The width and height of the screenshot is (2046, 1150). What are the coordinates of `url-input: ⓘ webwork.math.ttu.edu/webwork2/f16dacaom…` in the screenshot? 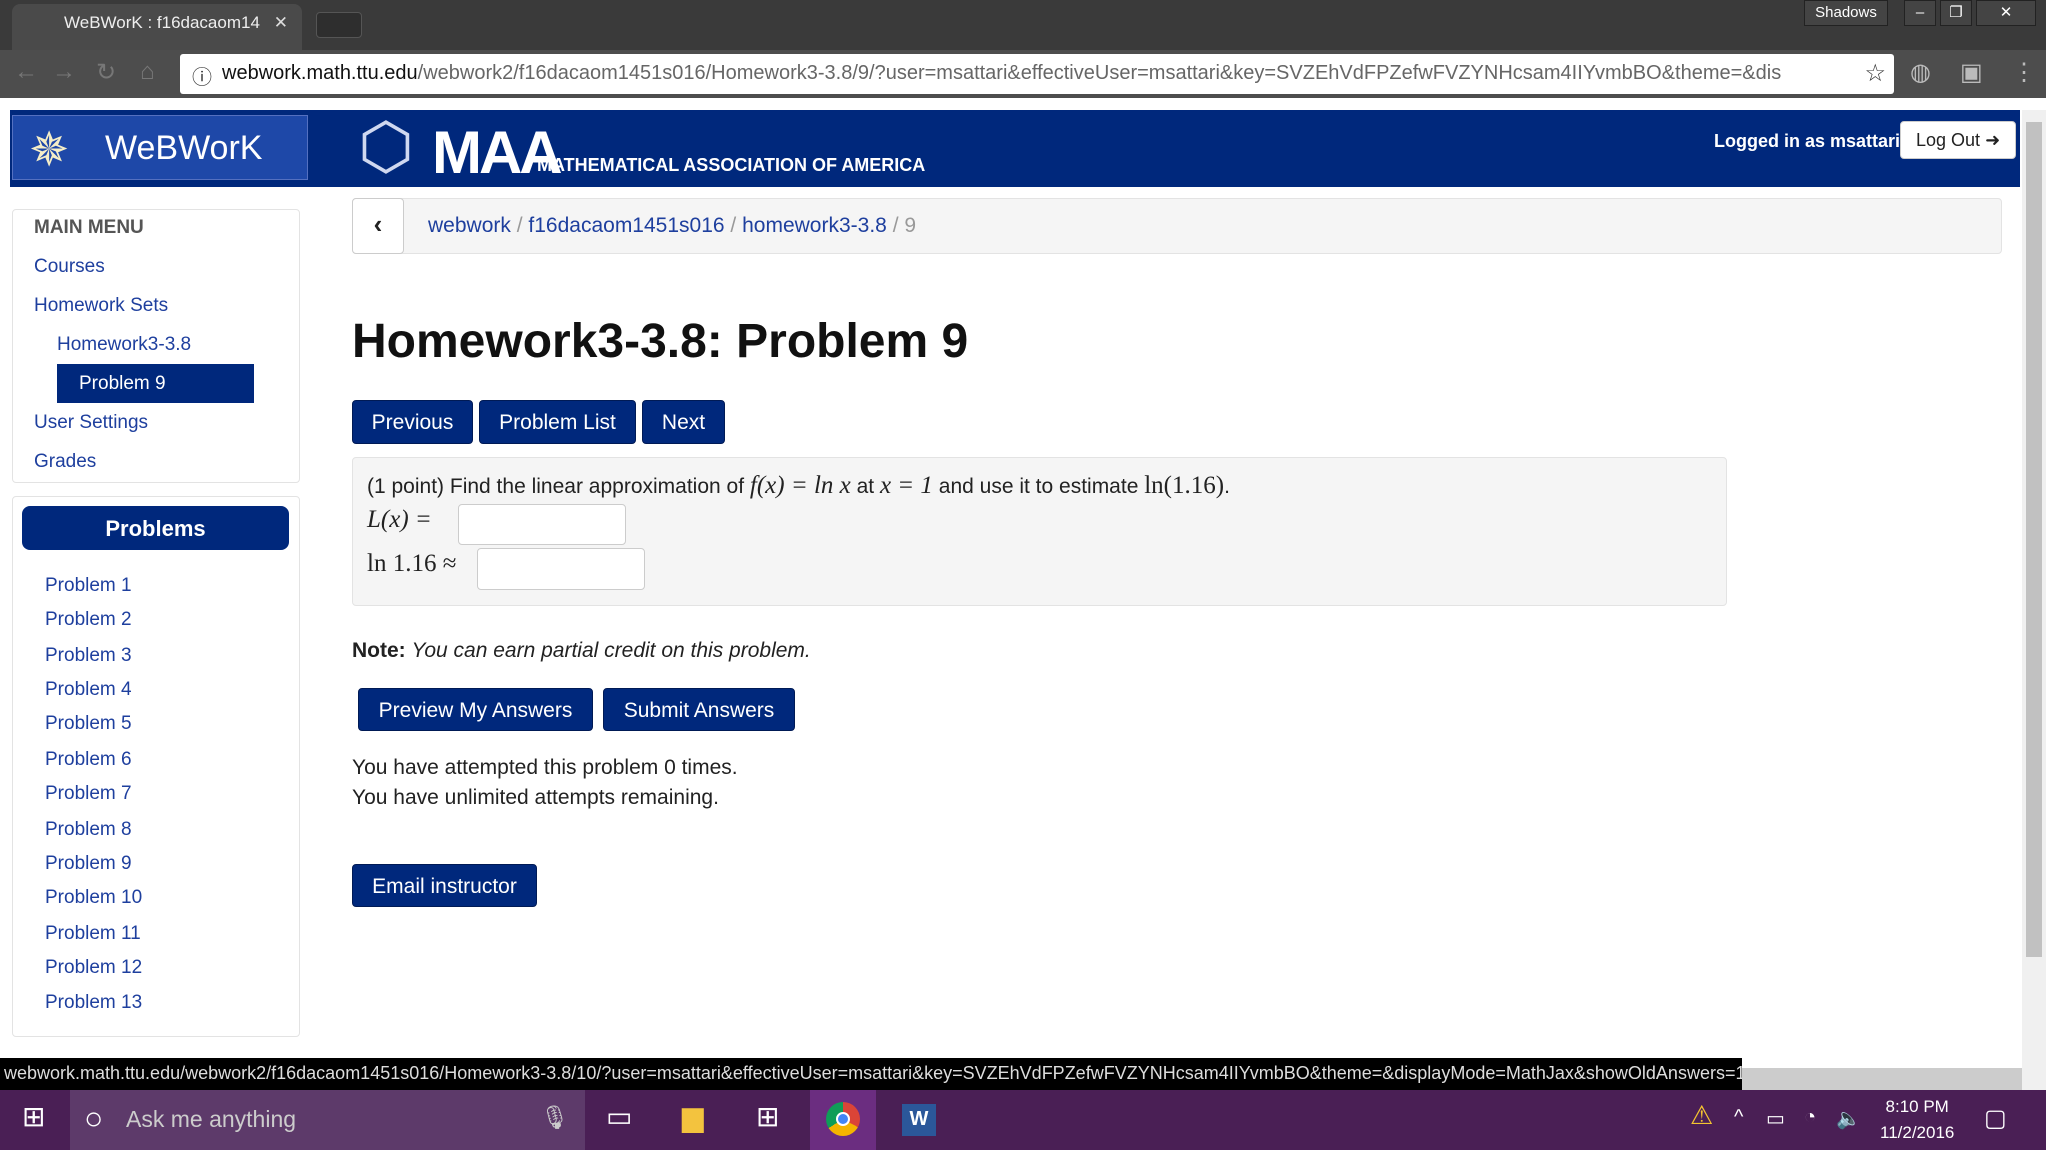 It's located at (1037, 74).